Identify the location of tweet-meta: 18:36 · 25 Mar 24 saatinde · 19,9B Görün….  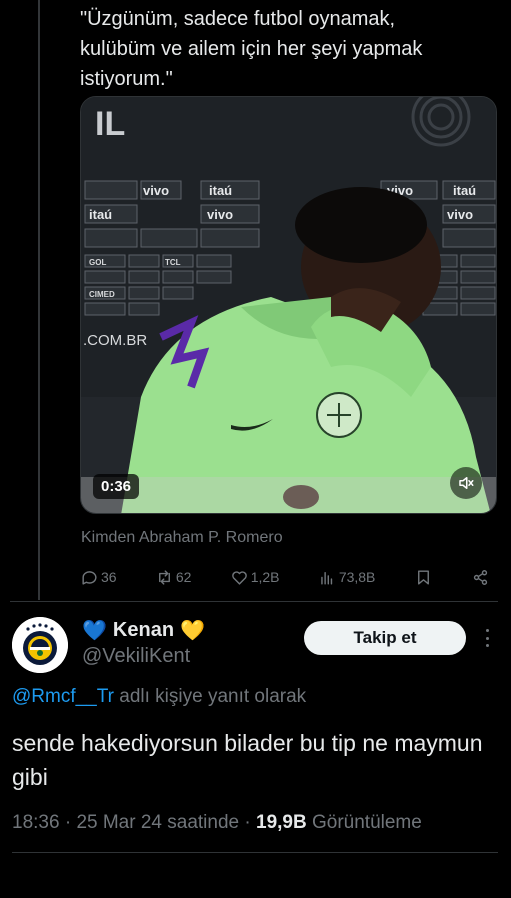
(217, 823).